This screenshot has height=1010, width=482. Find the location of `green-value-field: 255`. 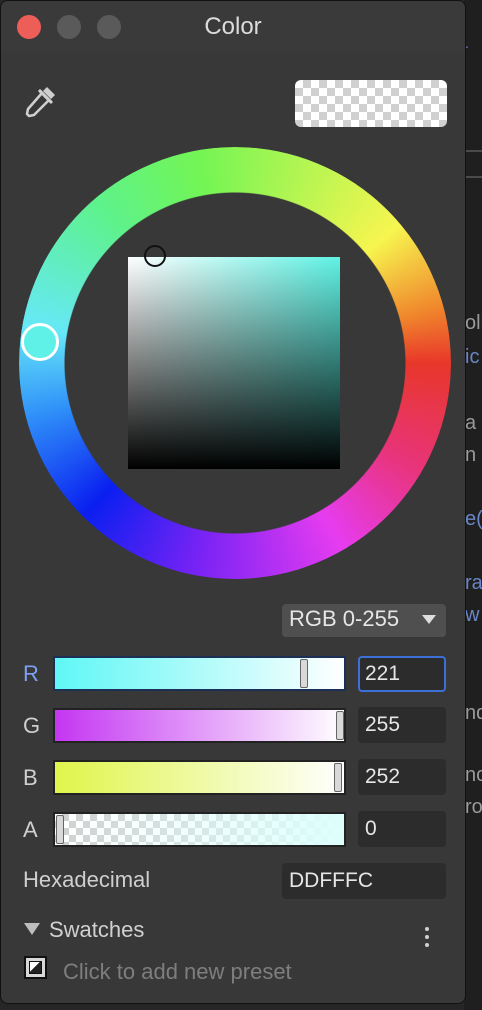

green-value-field: 255 is located at coordinates (402, 725).